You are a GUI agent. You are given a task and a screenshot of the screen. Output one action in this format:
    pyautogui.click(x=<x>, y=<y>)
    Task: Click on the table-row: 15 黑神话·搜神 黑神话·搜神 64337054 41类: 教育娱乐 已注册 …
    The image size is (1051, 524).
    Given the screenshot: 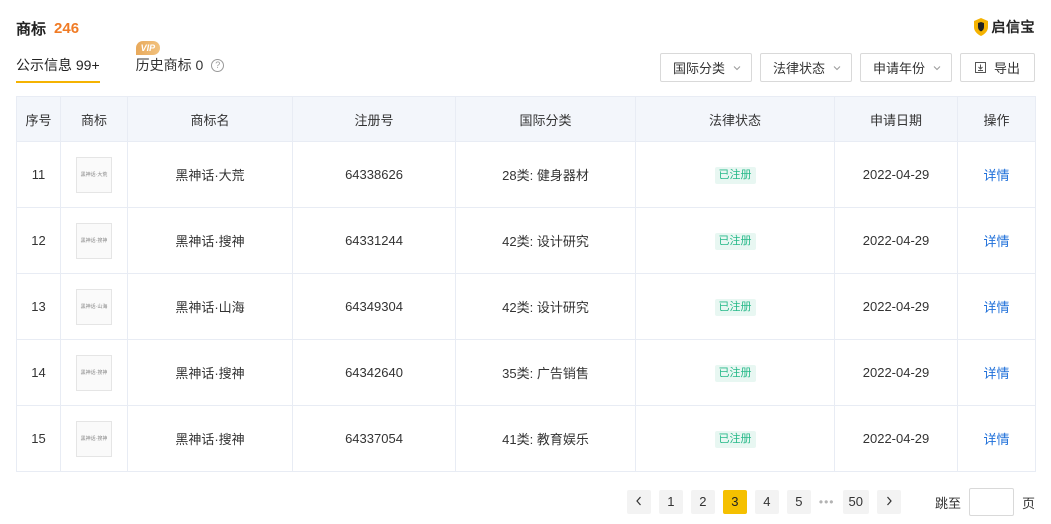 What is the action you would take?
    pyautogui.click(x=526, y=438)
    